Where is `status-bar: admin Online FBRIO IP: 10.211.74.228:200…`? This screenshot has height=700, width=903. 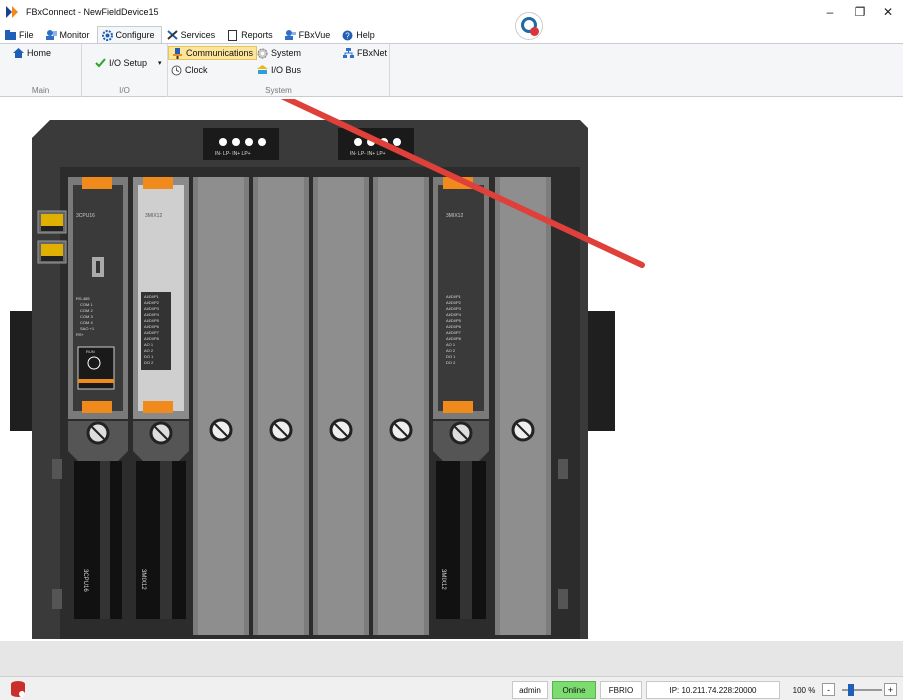 status-bar: admin Online FBRIO IP: 10.211.74.228:200… is located at coordinates (451, 688).